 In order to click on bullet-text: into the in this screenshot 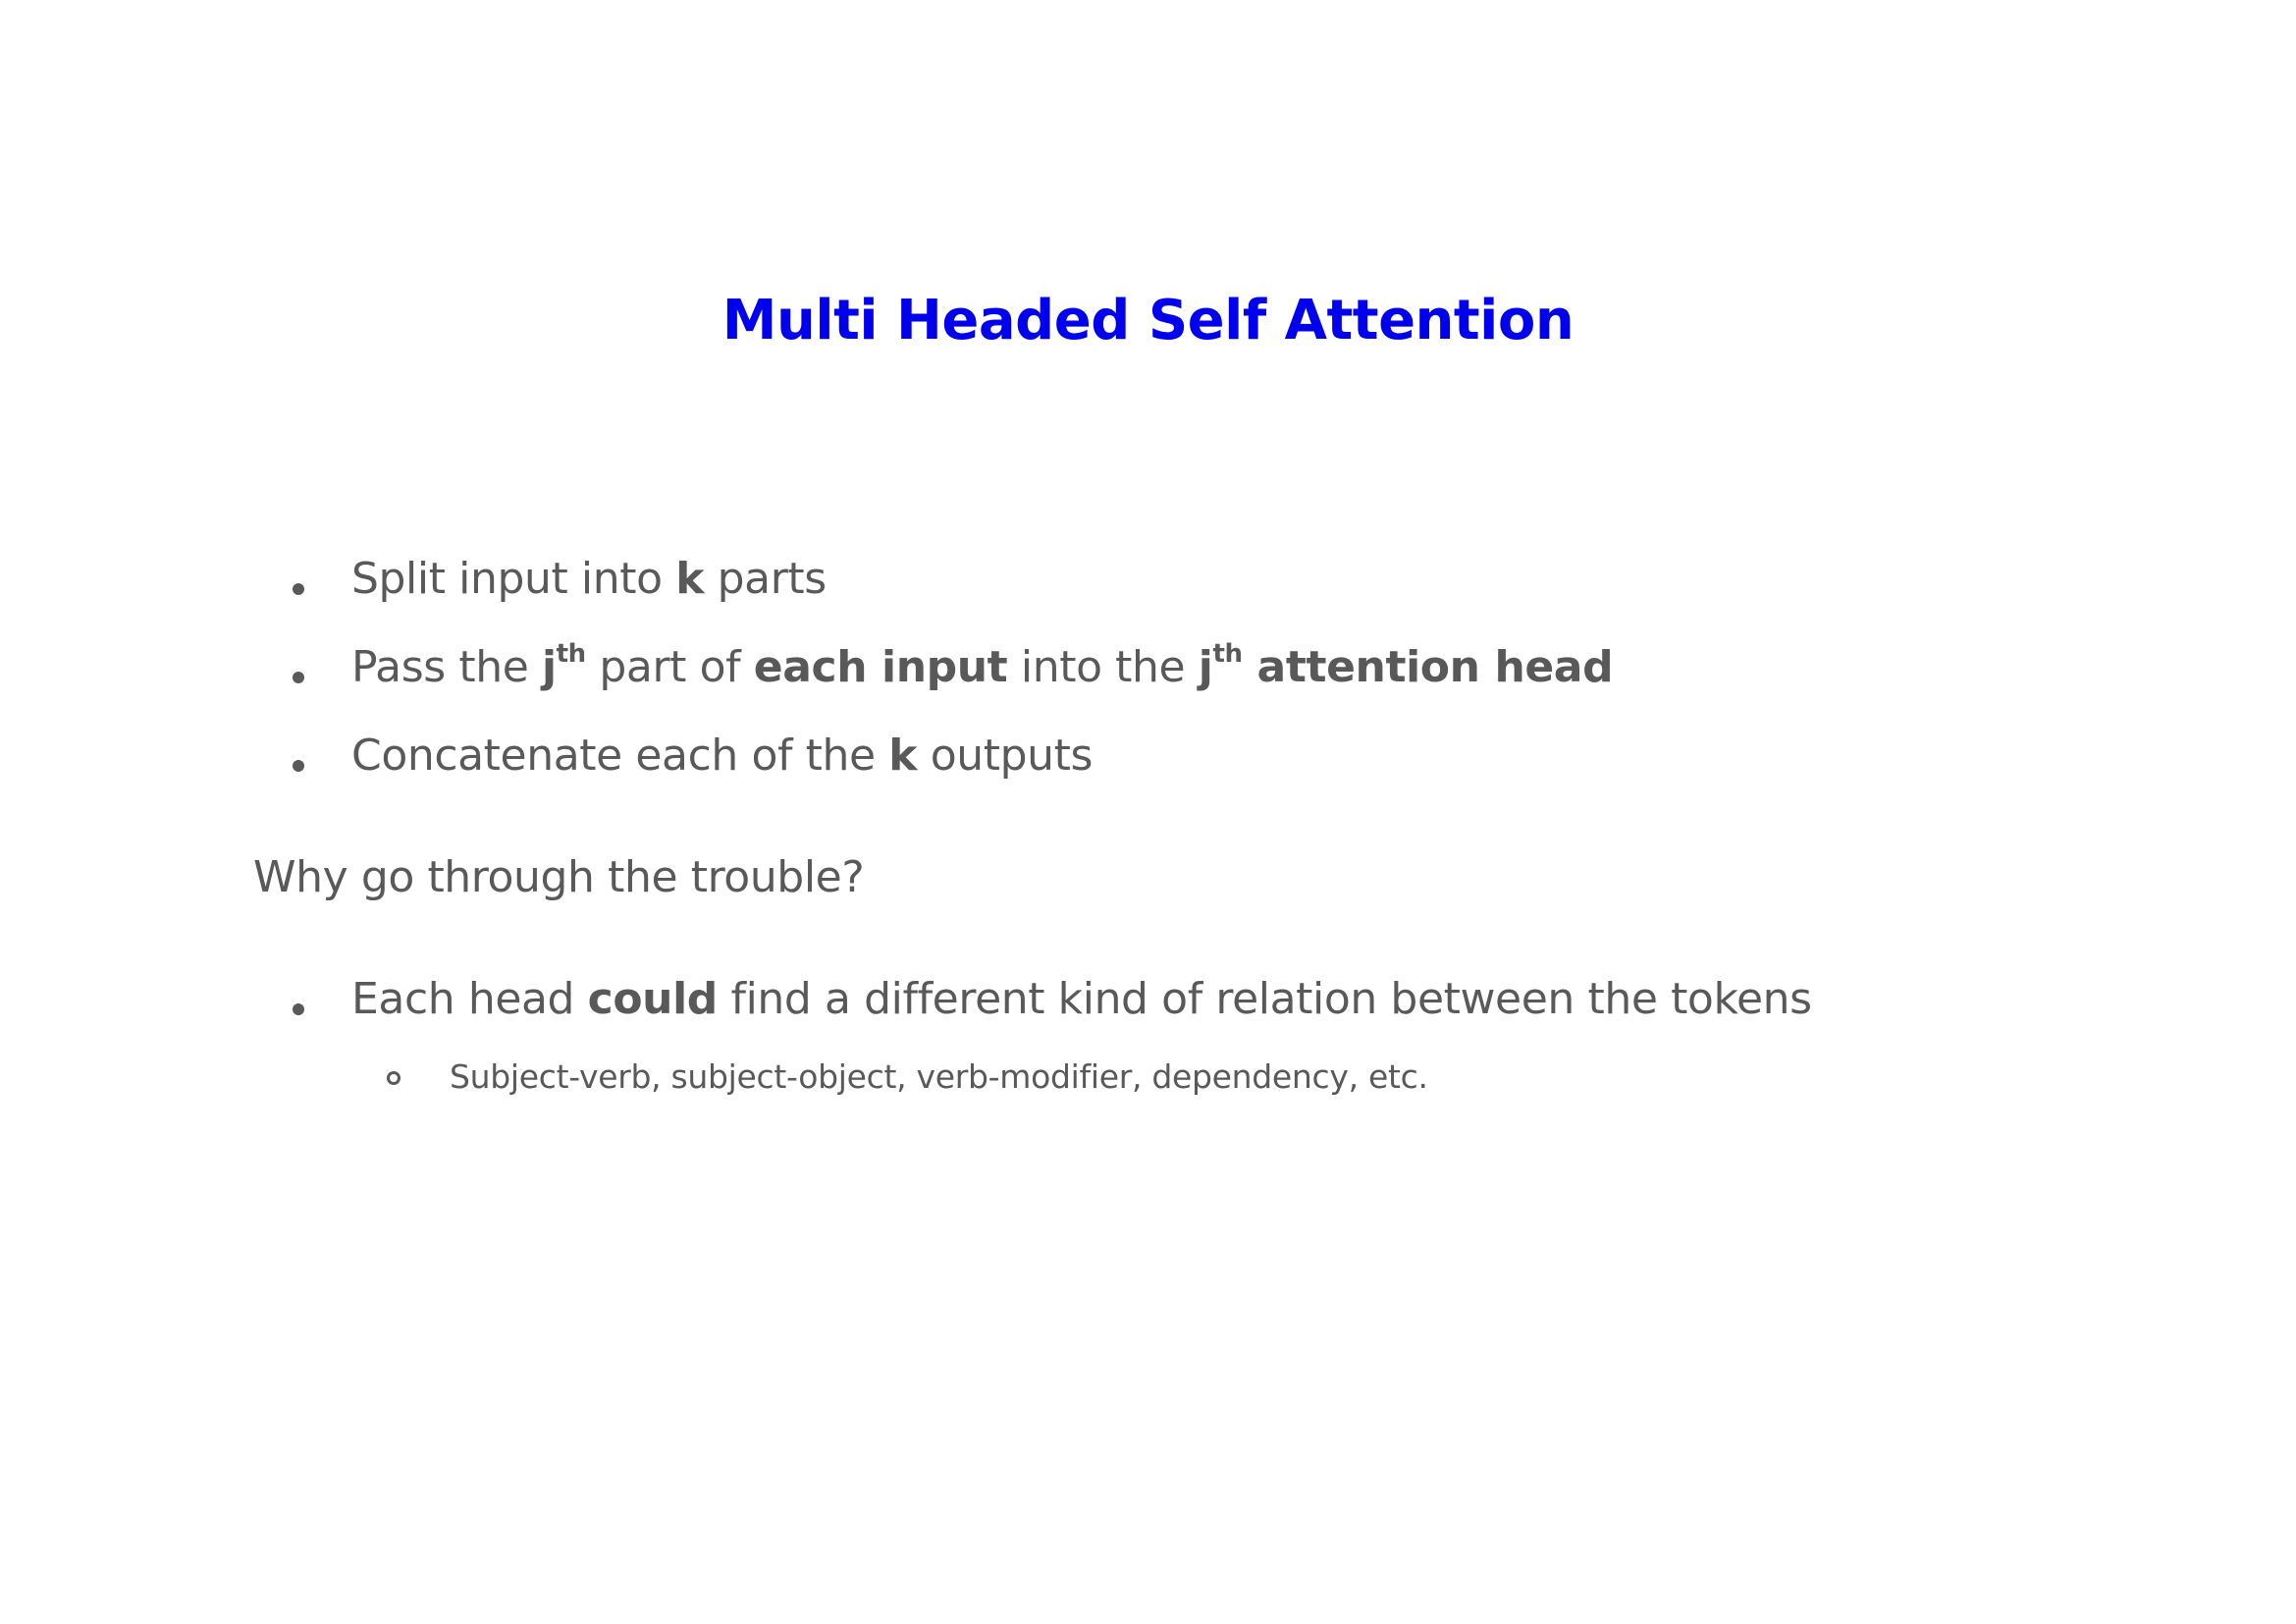, I will do `click(1103, 667)`.